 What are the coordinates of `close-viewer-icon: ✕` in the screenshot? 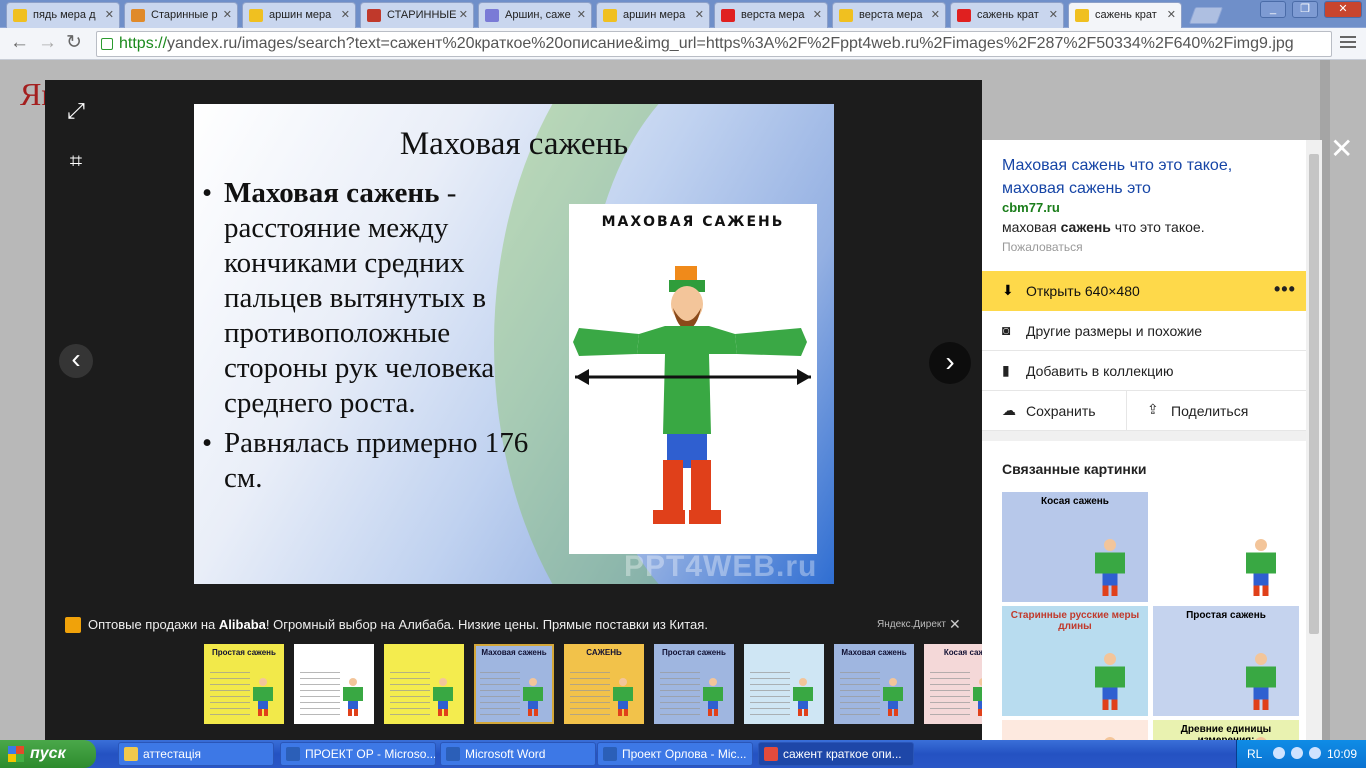 It's located at (1341, 149).